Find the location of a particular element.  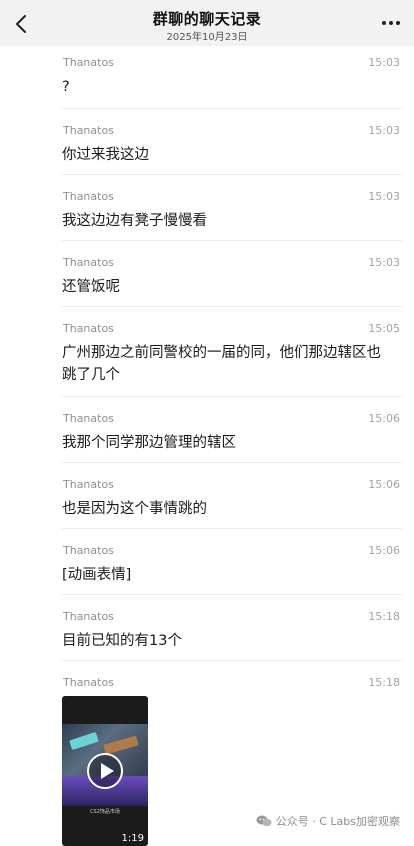

message-item: Thanatos 15:03 你过来我这边 is located at coordinates (232, 144).